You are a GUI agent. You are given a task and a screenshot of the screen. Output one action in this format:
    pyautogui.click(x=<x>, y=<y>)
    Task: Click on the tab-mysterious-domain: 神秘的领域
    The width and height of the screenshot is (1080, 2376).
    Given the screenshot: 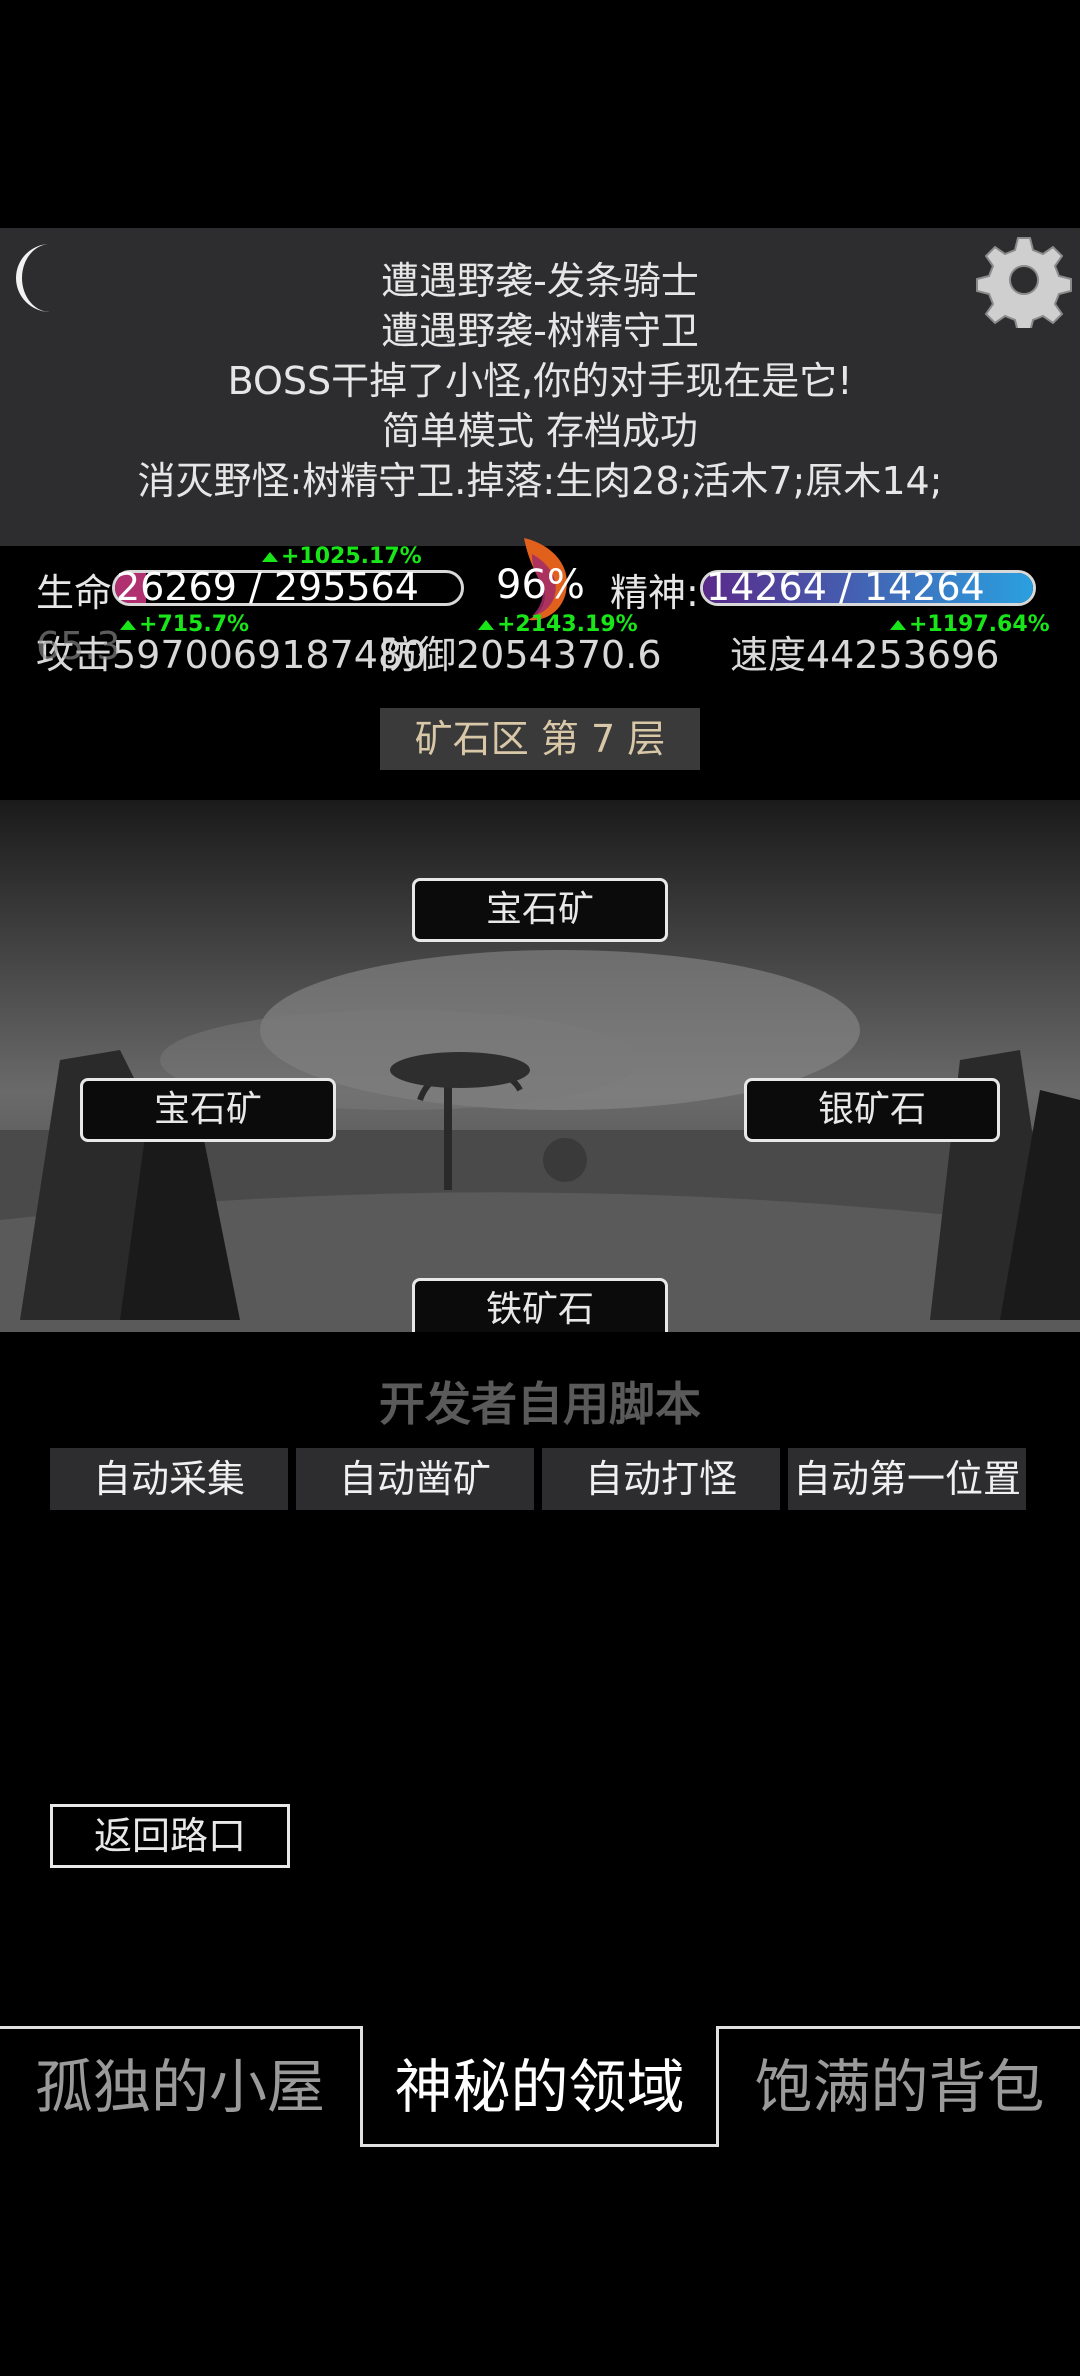 What is the action you would take?
    pyautogui.click(x=539, y=2087)
    